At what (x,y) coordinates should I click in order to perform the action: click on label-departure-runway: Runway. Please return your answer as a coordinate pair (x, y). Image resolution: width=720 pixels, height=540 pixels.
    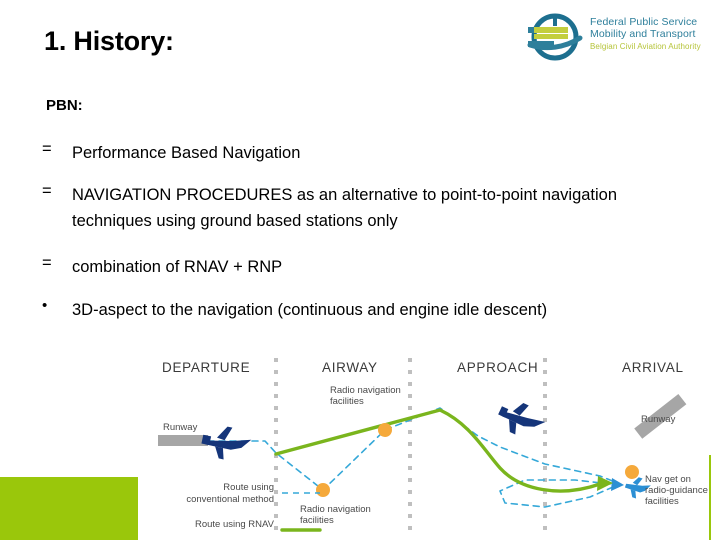
    Looking at the image, I should click on (180, 427).